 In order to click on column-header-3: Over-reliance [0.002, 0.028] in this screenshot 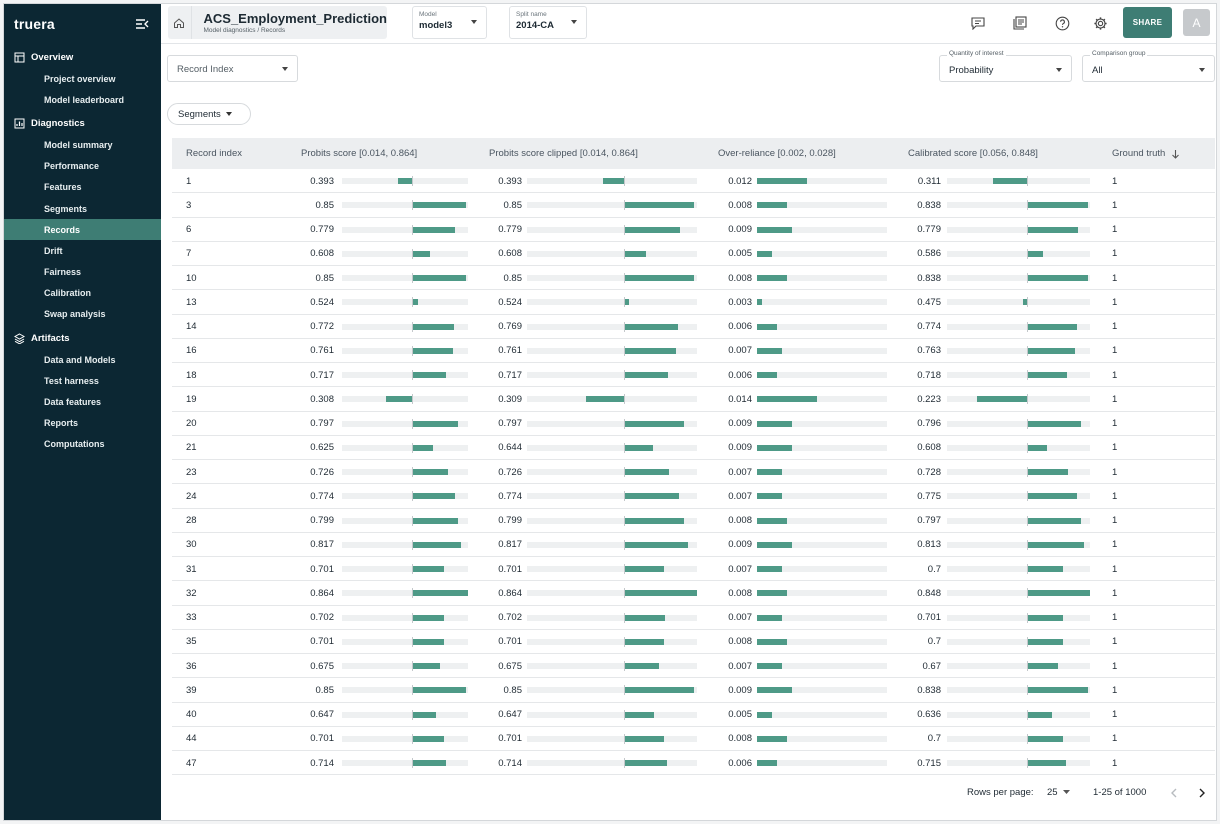, I will do `click(777, 153)`.